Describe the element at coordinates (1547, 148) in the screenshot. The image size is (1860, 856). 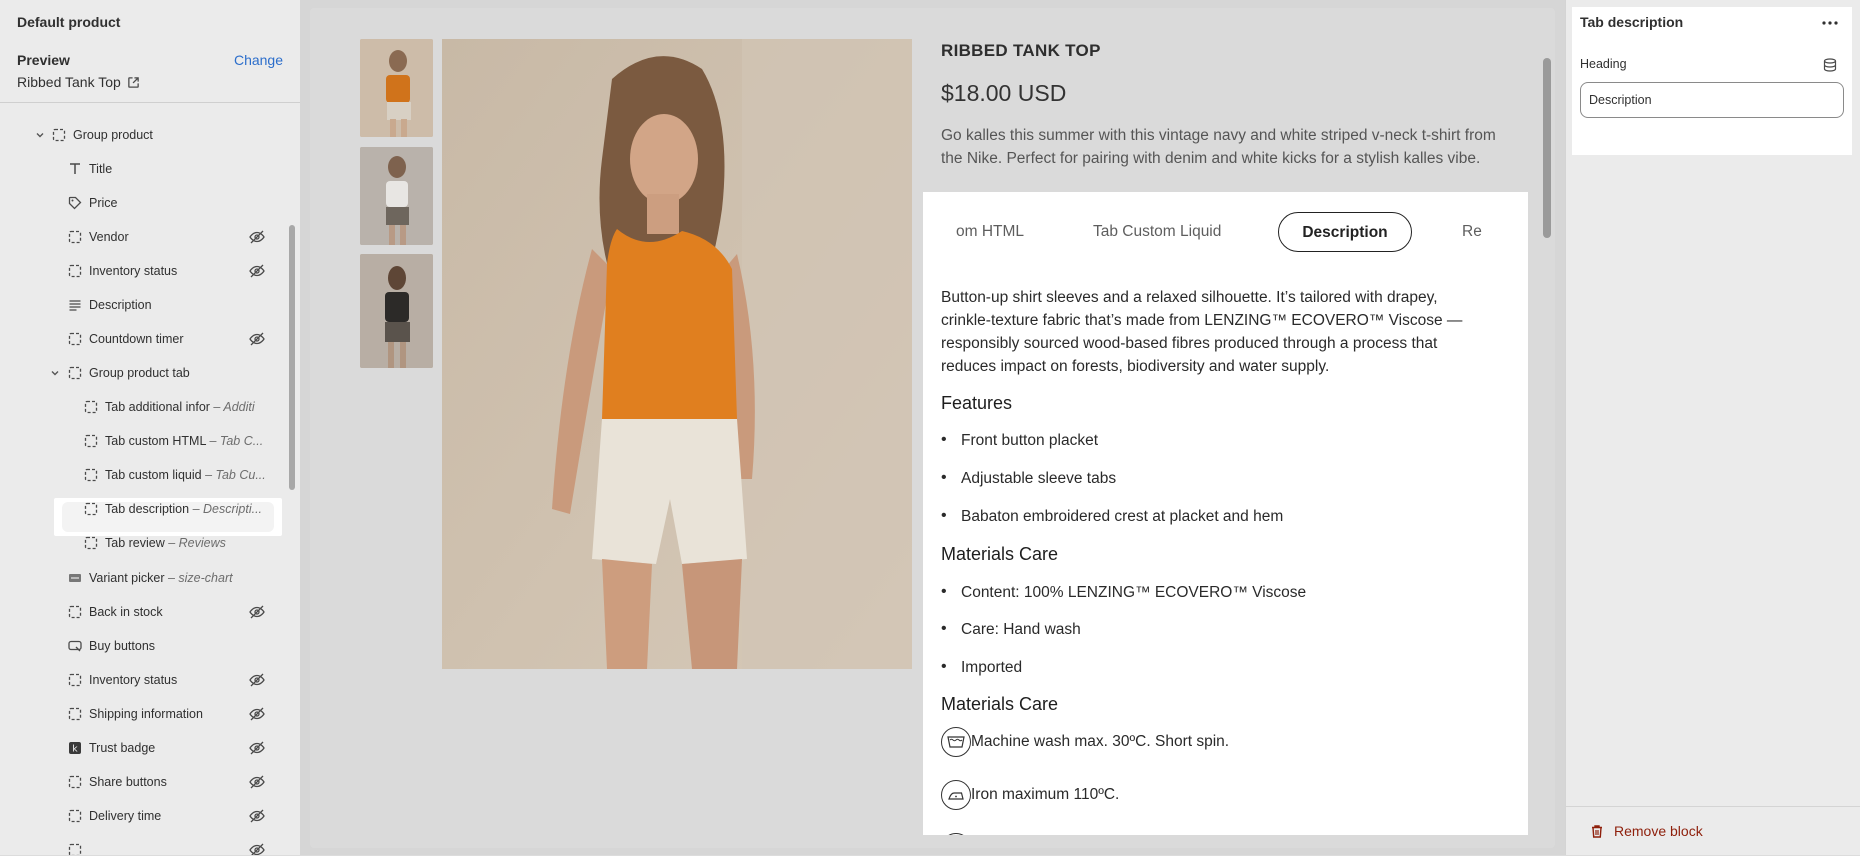
I see `preview-scrollbar` at that location.